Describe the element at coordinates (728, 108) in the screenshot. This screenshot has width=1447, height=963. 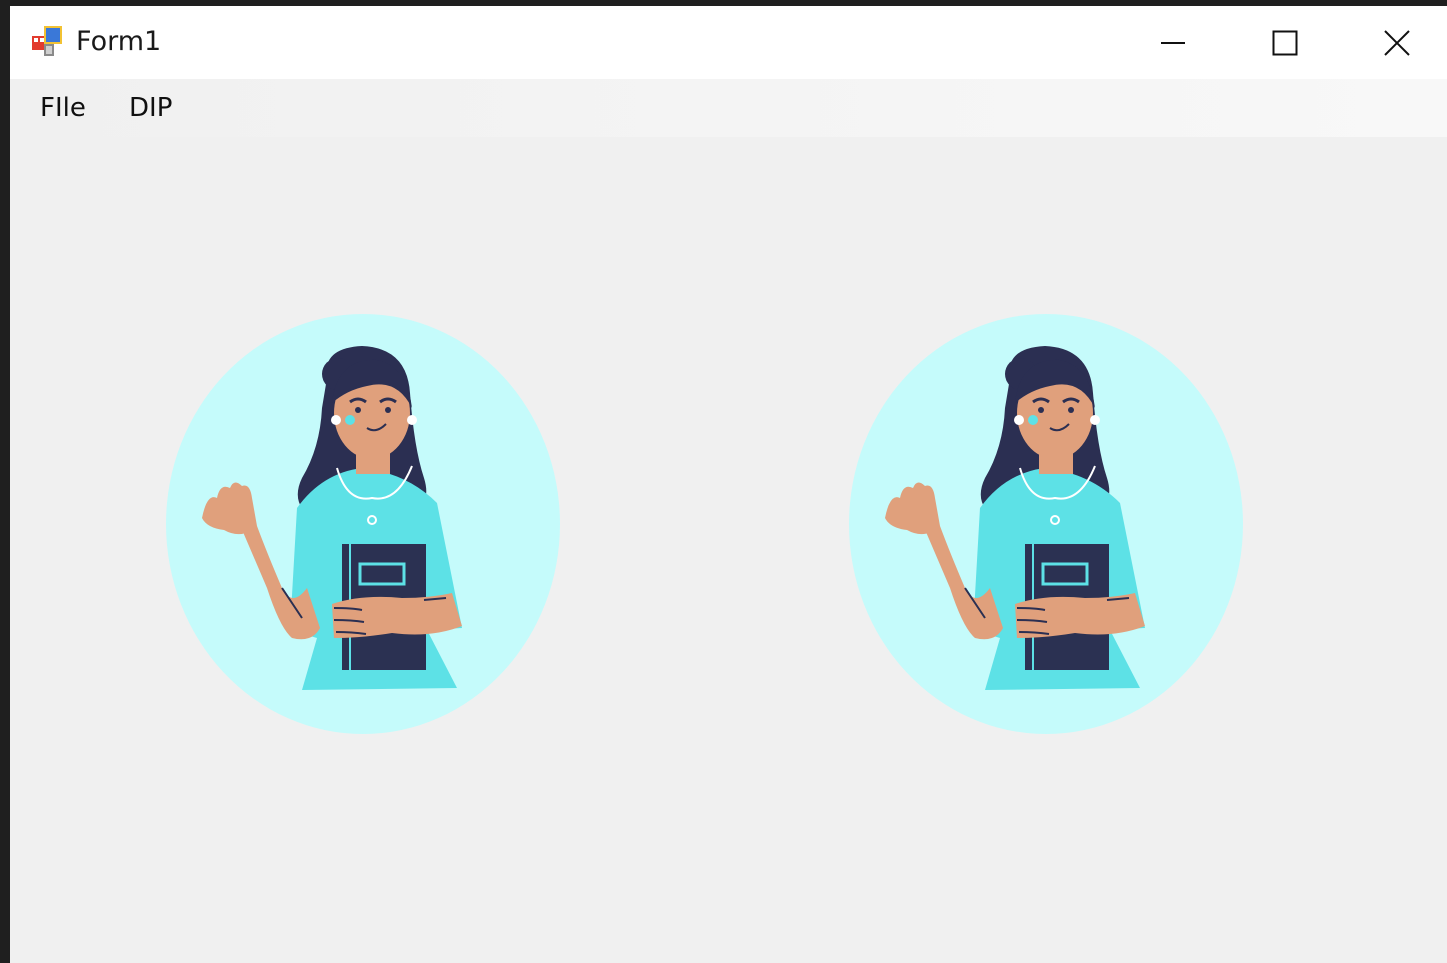
I see `menu-bar: FIle DIP` at that location.